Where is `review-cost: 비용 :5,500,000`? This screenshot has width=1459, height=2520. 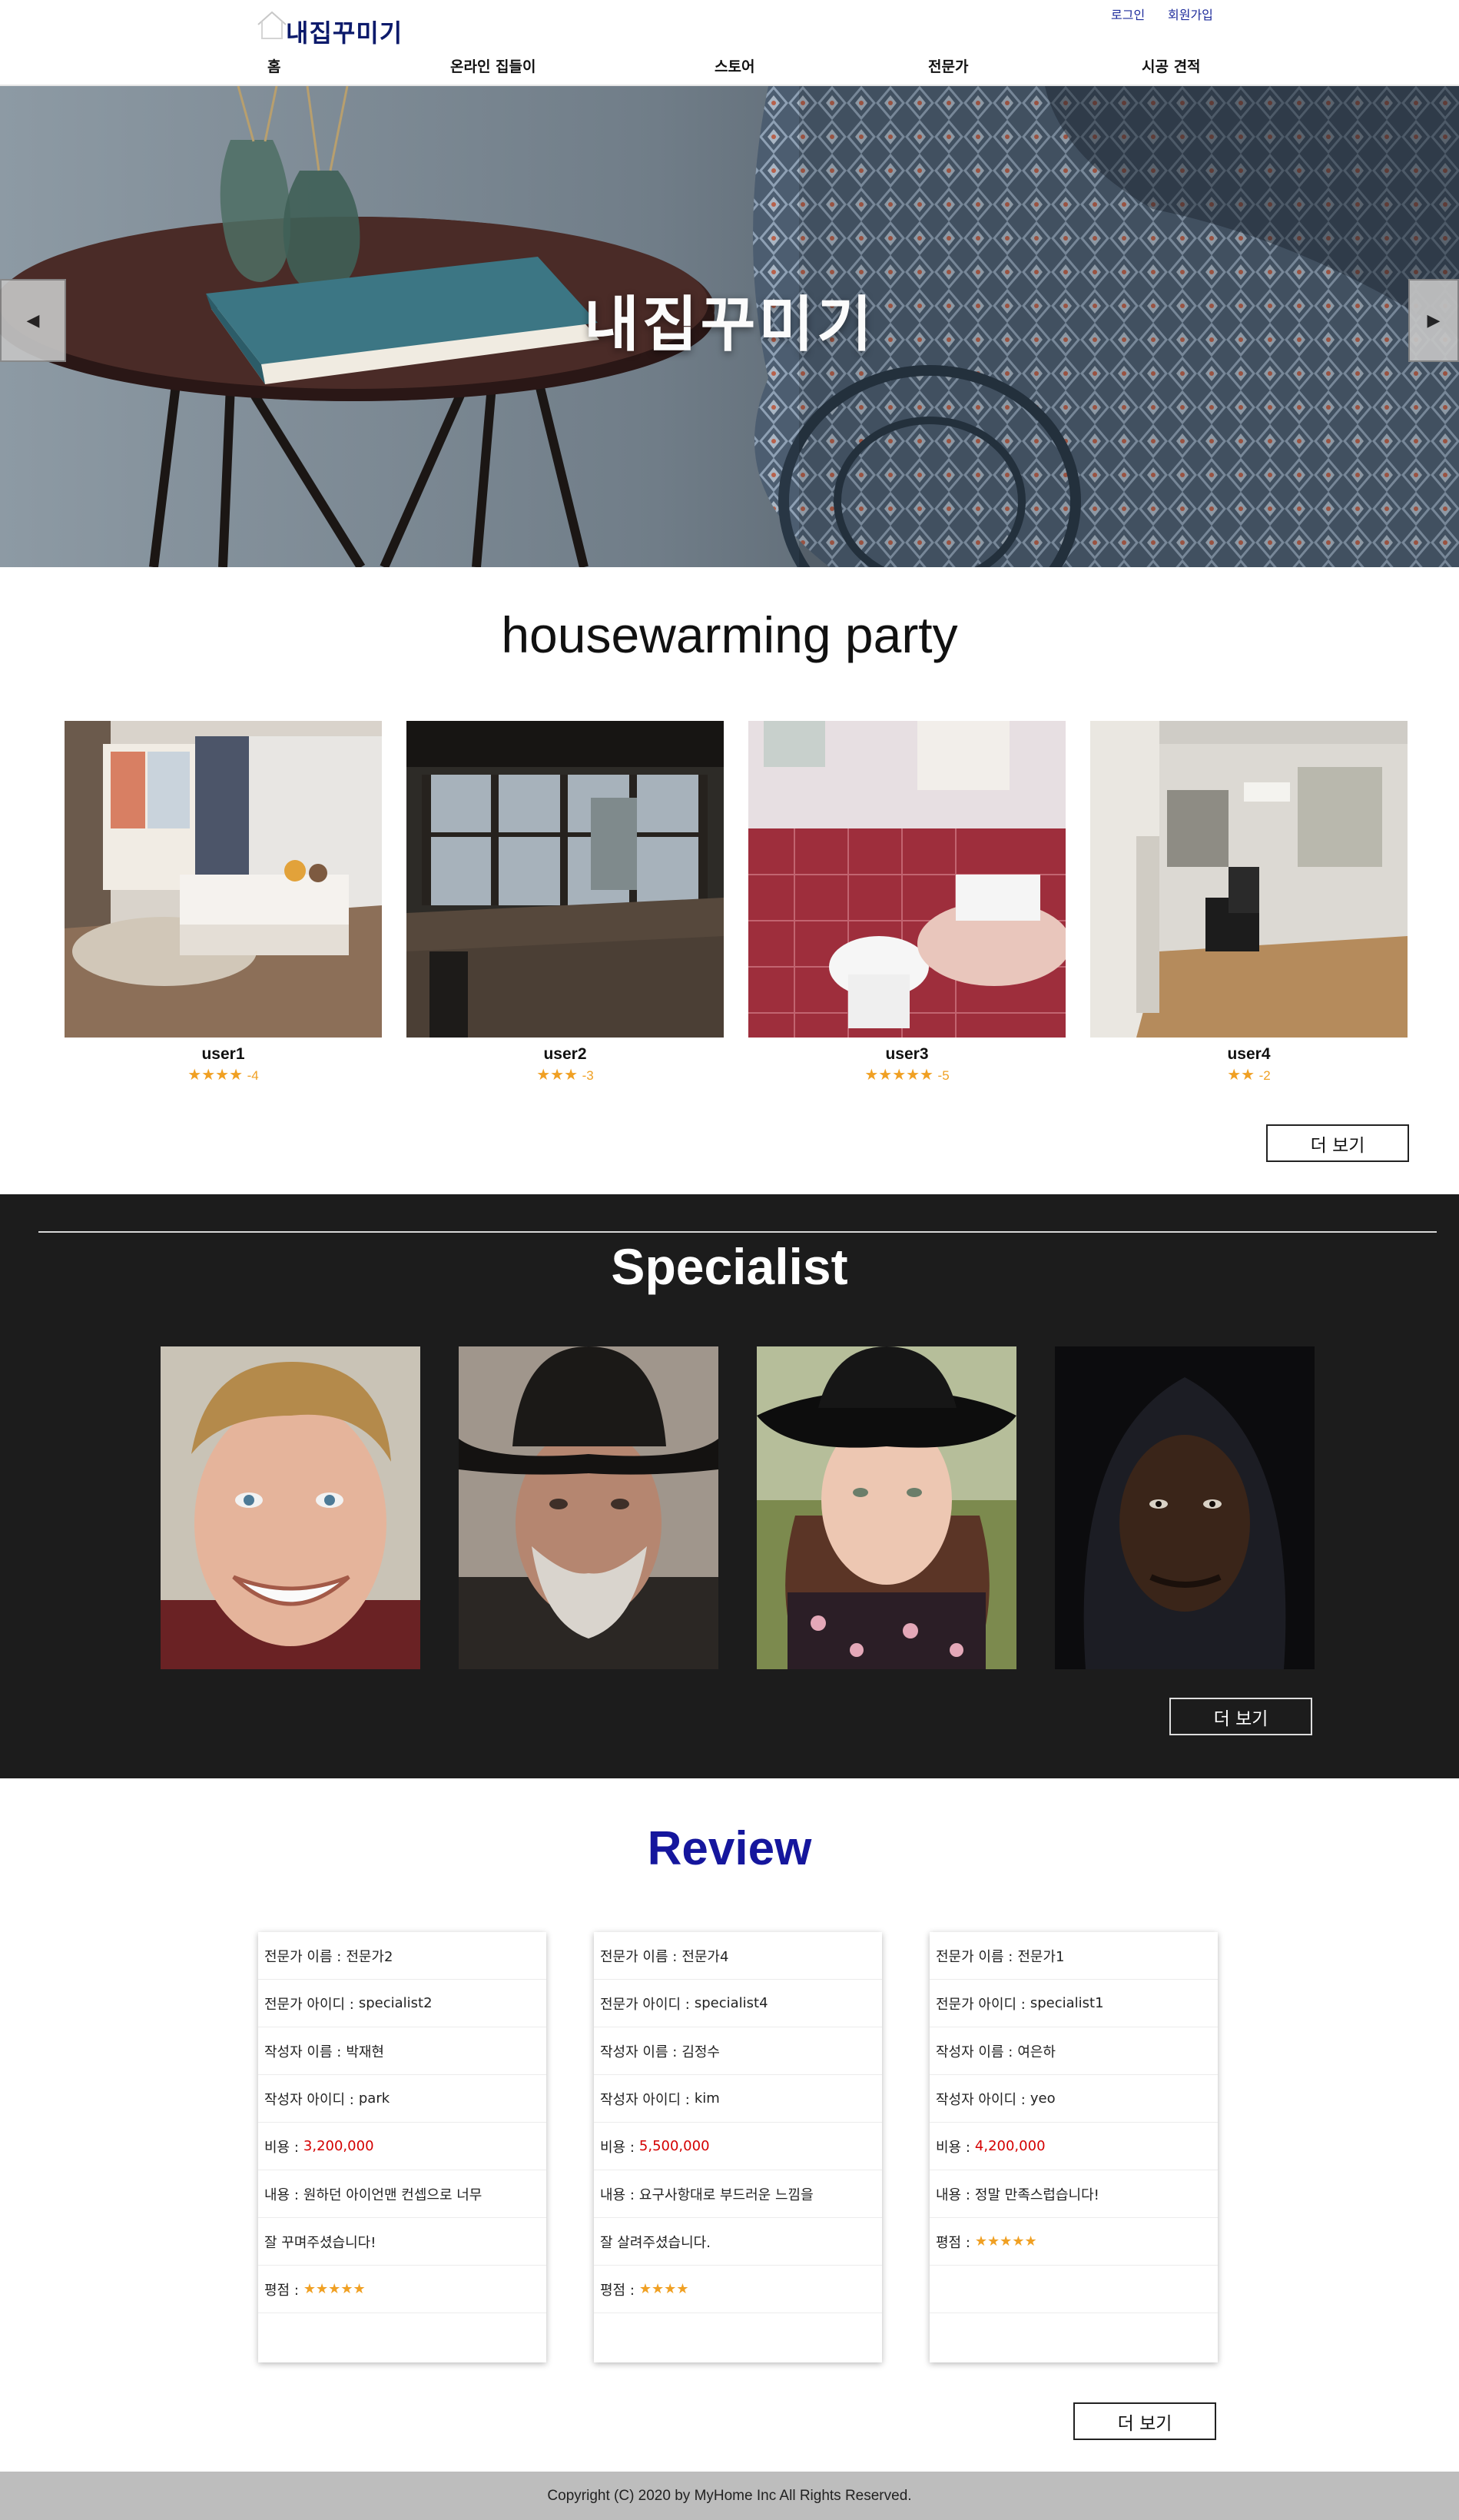
review-cost: 비용 :5,500,000 is located at coordinates (738, 2146).